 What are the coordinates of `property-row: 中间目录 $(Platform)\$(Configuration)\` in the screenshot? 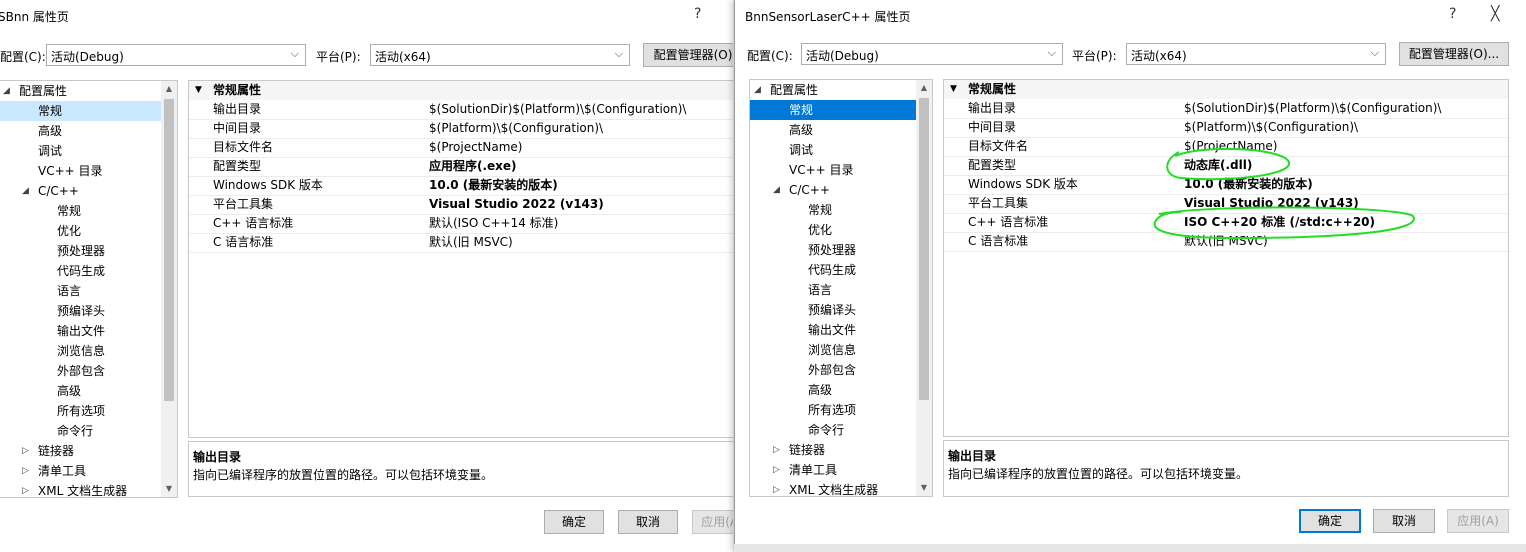 It's located at (461, 129).